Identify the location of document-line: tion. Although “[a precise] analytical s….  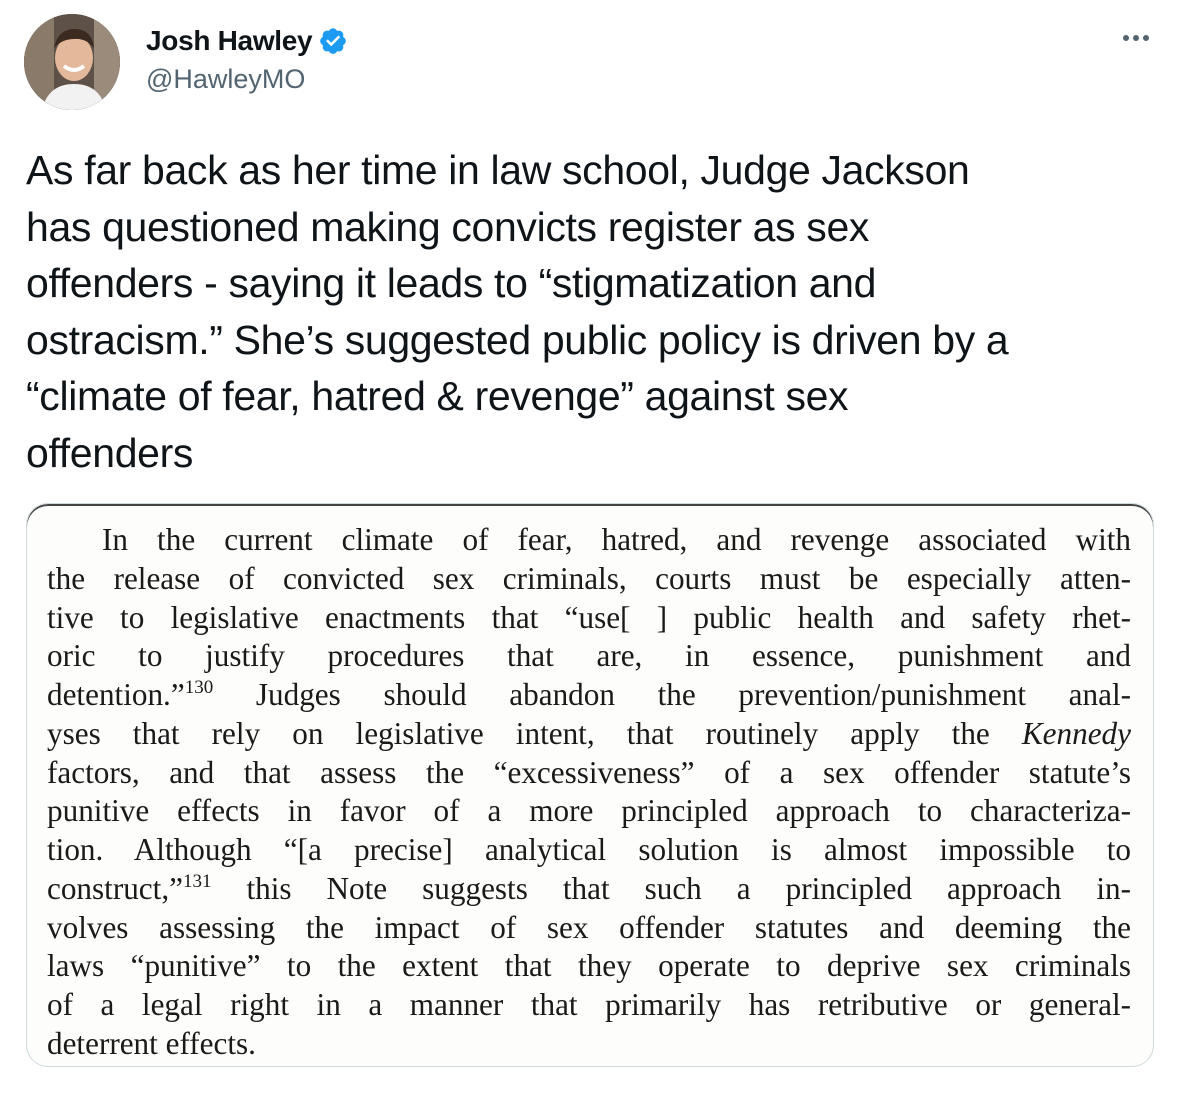
(589, 850).